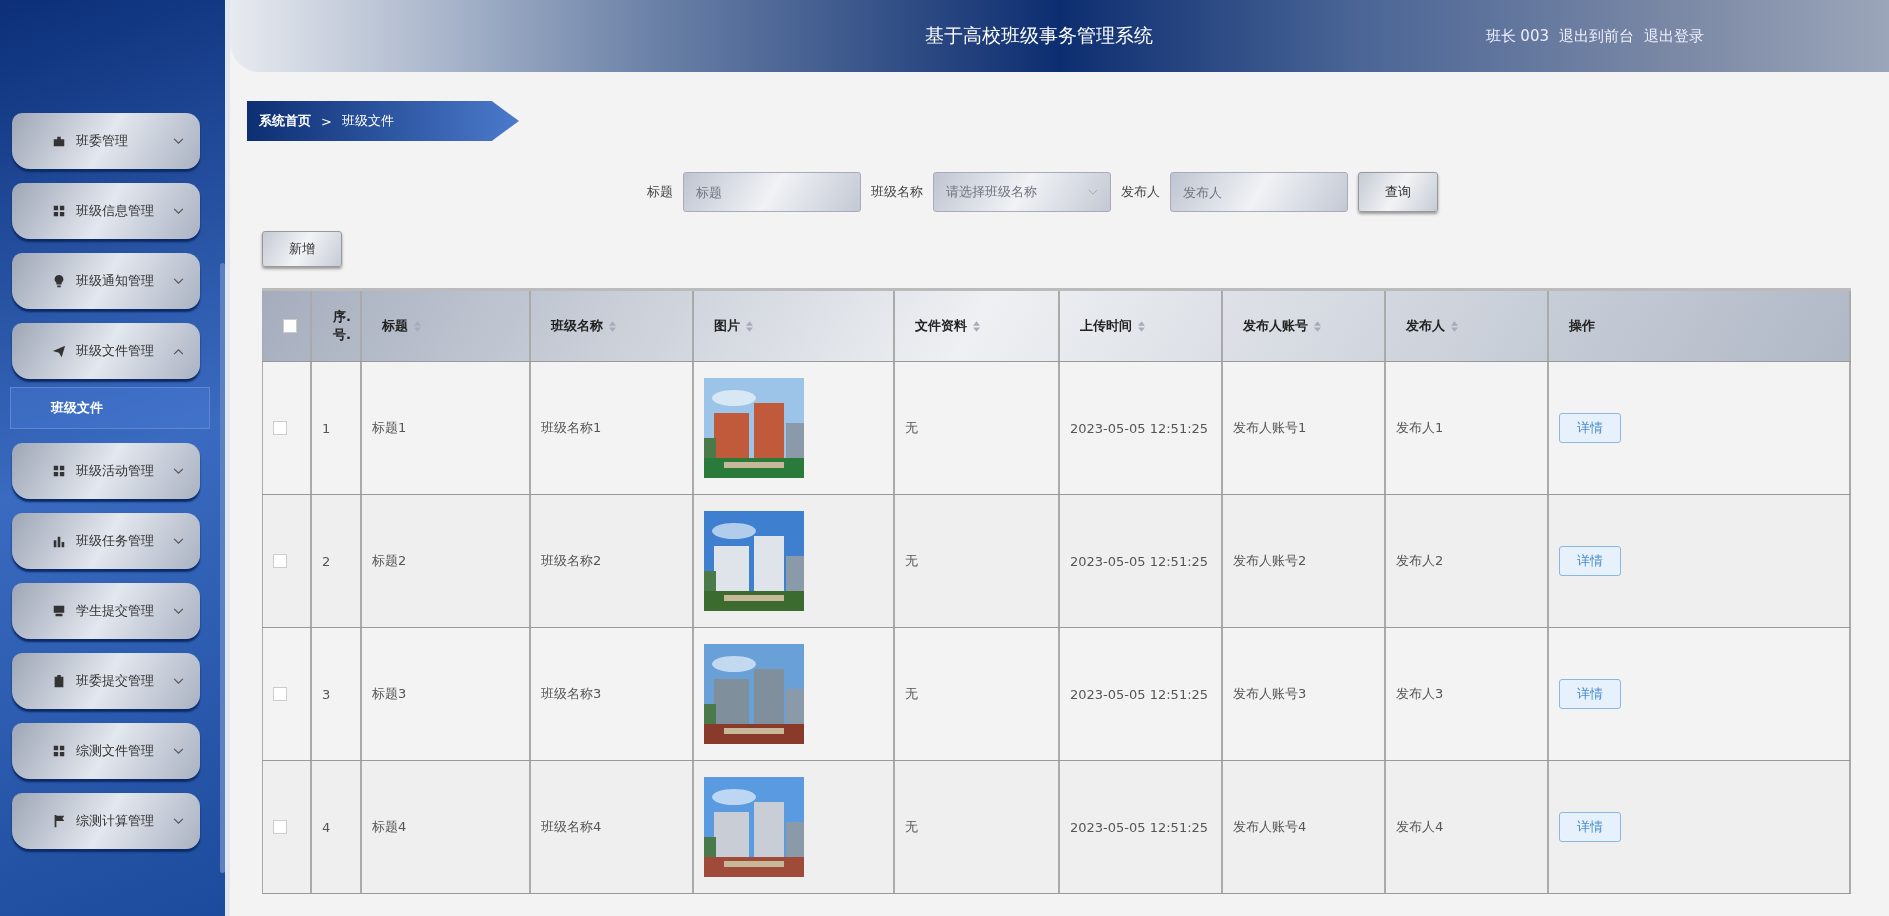 Image resolution: width=1889 pixels, height=916 pixels. I want to click on add-button: 新增, so click(302, 249).